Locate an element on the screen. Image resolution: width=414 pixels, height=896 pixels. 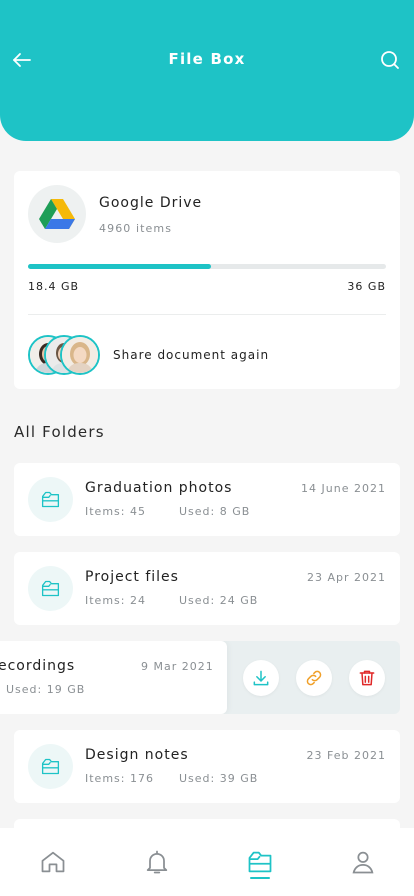
storage-used-label: 18.4 GB is located at coordinates (54, 286).